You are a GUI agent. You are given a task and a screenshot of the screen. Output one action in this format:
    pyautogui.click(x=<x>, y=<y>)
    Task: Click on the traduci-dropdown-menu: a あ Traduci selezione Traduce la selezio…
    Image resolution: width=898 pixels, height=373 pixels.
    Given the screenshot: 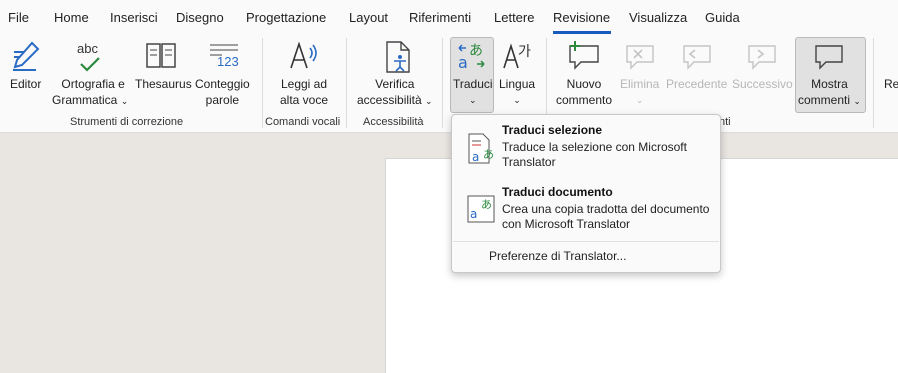 What is the action you would take?
    pyautogui.click(x=586, y=193)
    